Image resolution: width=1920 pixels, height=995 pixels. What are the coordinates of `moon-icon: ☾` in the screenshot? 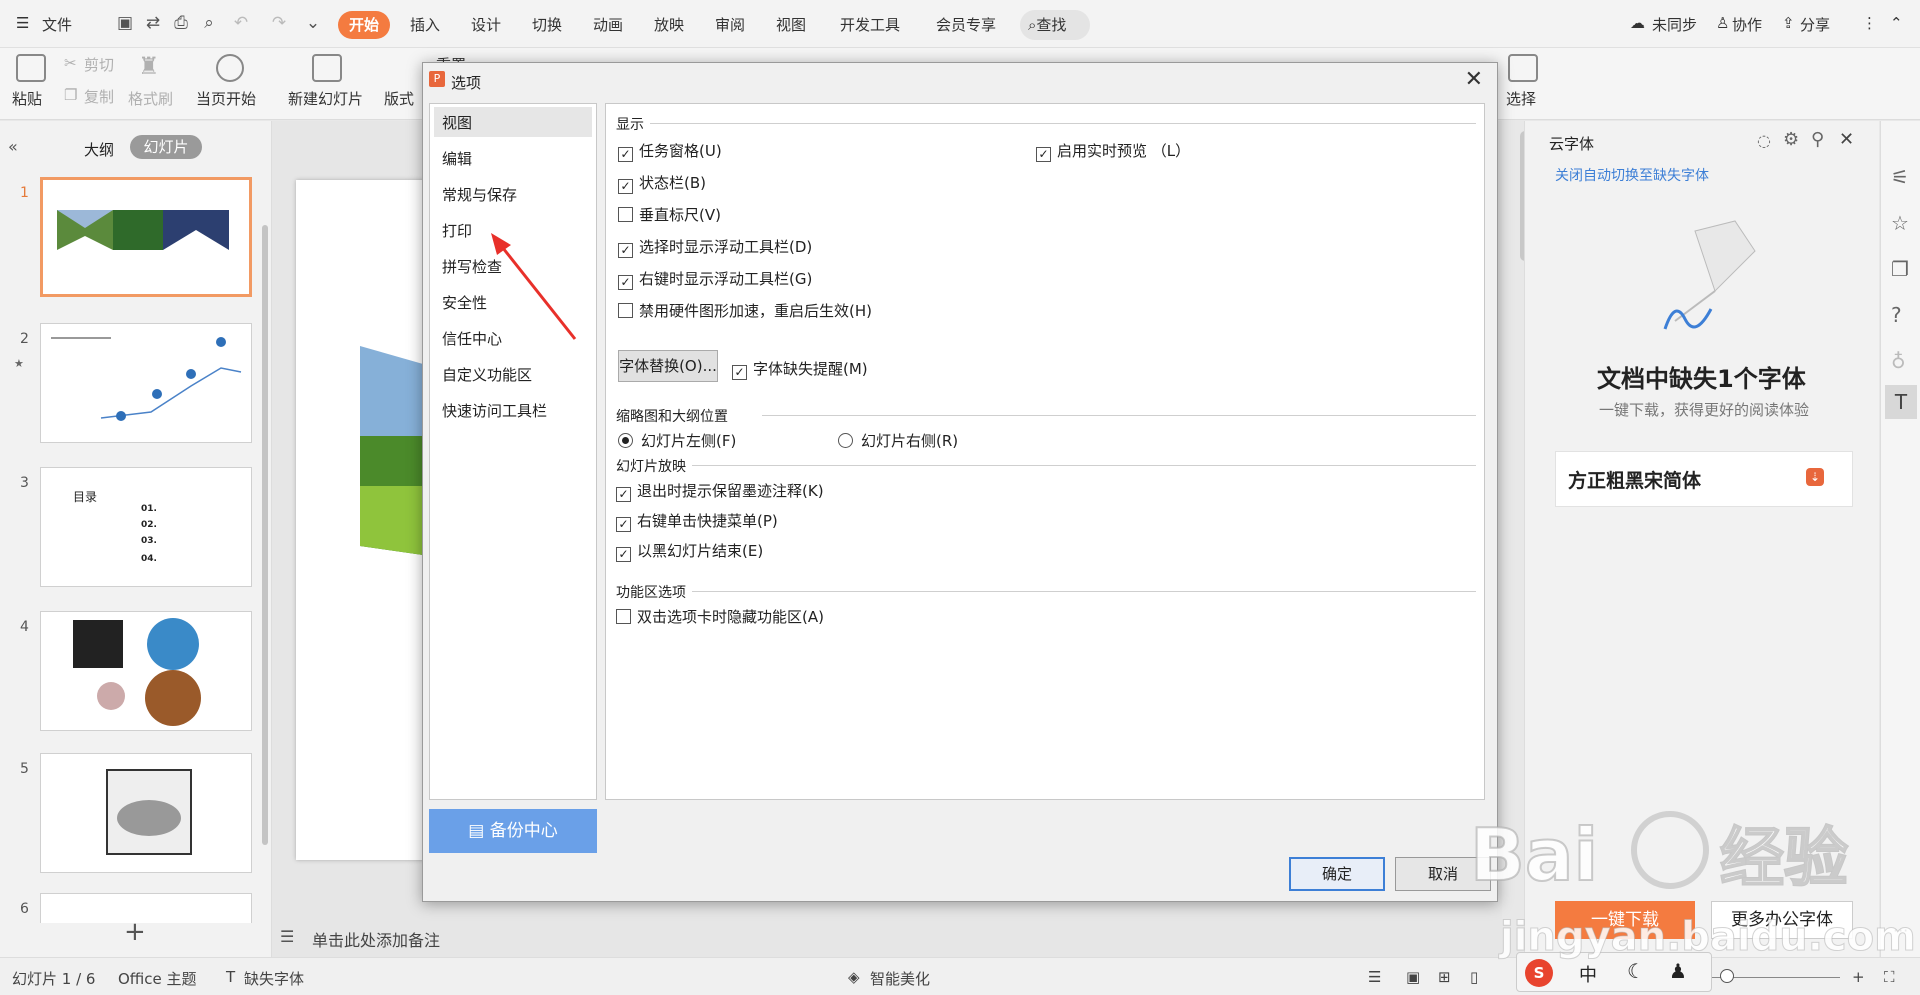 It's located at (1636, 971).